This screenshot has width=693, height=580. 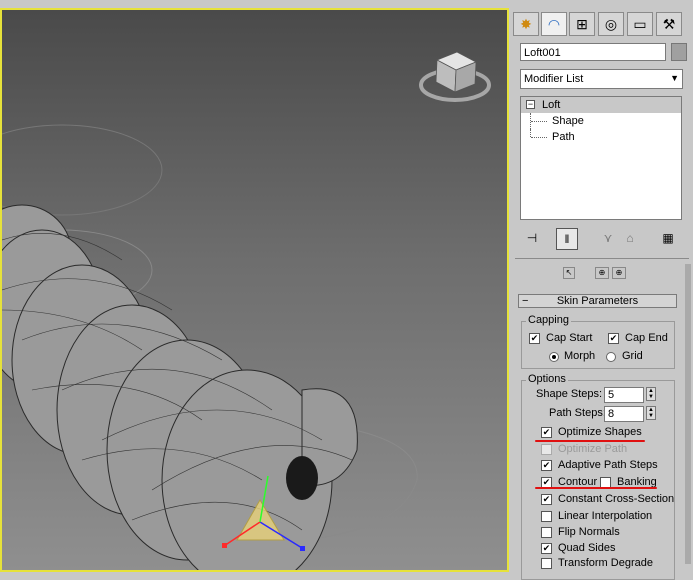 I want to click on grid-circle, so click(x=82, y=170).